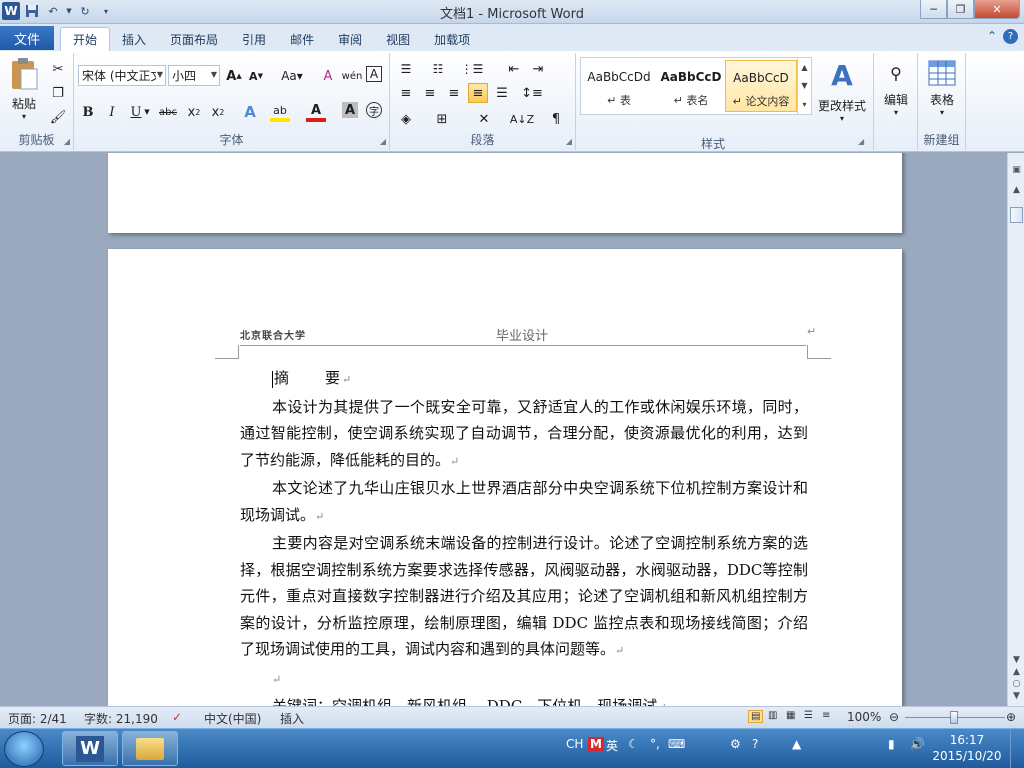 This screenshot has height=768, width=1024. Describe the element at coordinates (804, 85) in the screenshot. I see `scroll-down-icon: ▼` at that location.